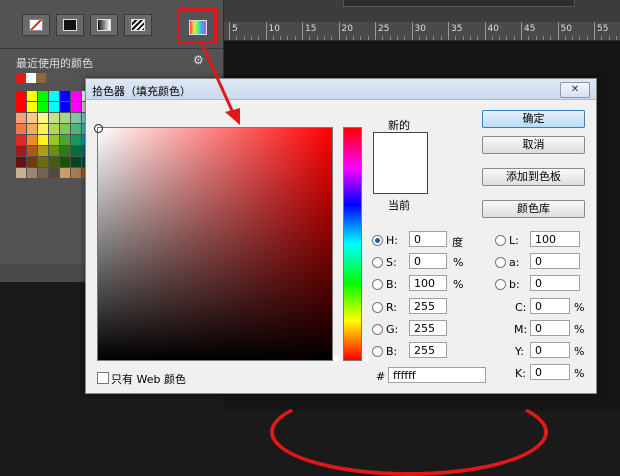  What do you see at coordinates (218, 79) in the screenshot?
I see `annotation-arrow-line` at bounding box center [218, 79].